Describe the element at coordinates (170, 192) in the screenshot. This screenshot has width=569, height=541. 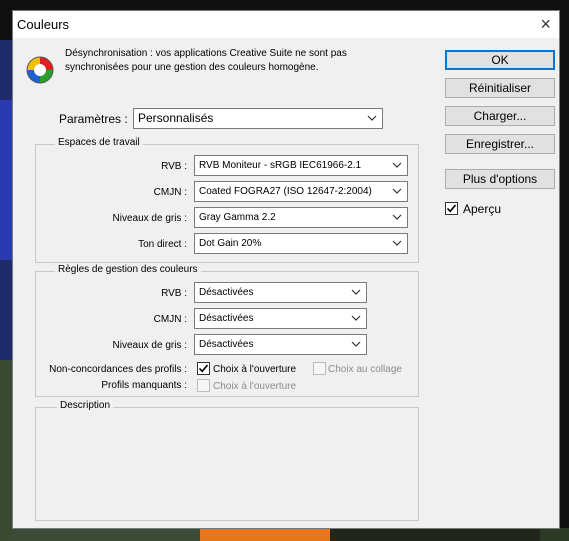
I see `ws-cmjn-label: CMJN :` at that location.